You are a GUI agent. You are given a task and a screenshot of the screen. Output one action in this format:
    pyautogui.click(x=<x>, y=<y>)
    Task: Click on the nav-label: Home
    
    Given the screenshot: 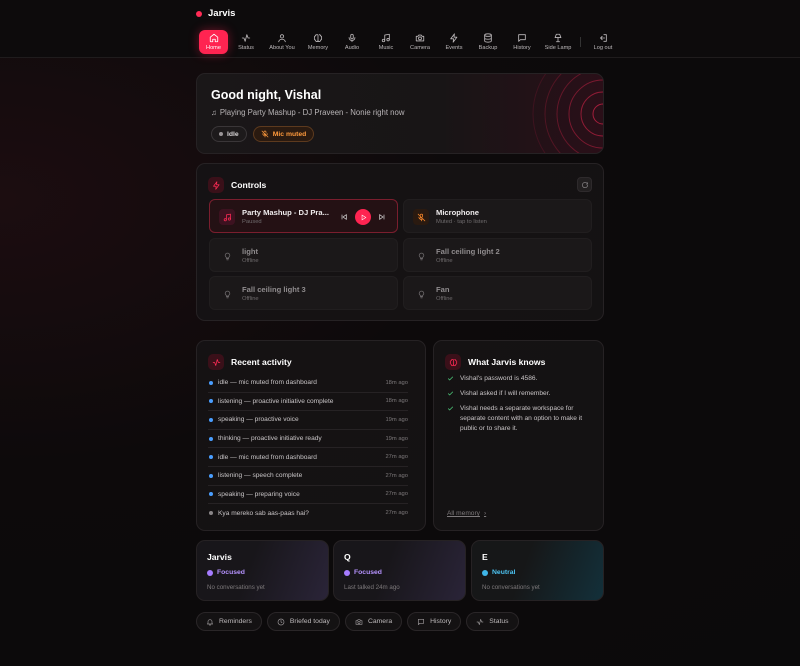 What is the action you would take?
    pyautogui.click(x=213, y=48)
    